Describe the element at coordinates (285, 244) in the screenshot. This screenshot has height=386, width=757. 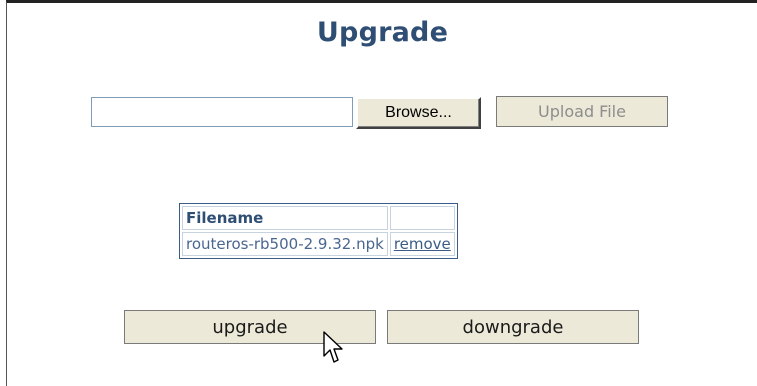
I see `filename-cell: routeros-rb500-2.9.32.npk` at that location.